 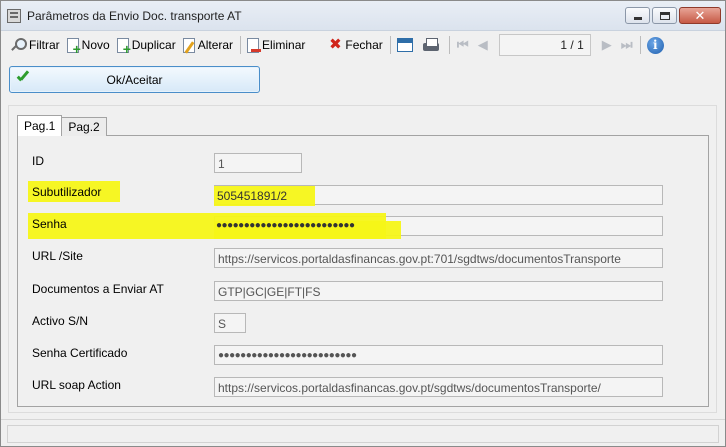 I want to click on duplicar-button: Duplicar, so click(x=146, y=45).